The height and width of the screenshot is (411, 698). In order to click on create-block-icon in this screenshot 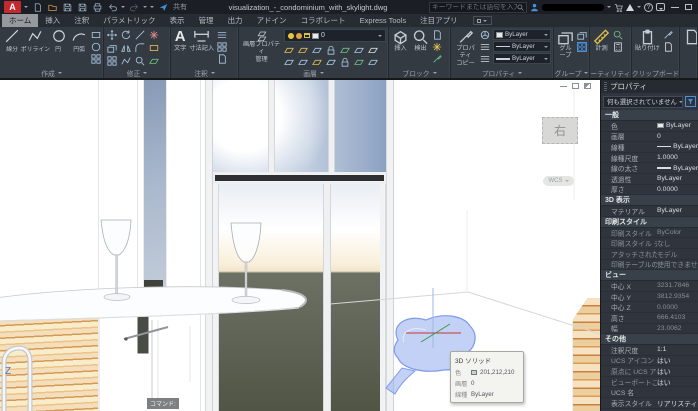, I will do `click(437, 35)`.